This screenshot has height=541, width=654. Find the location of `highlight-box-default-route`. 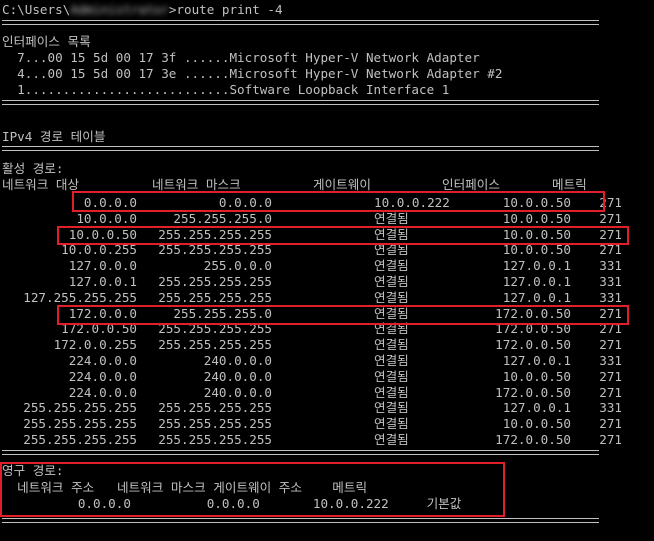

highlight-box-default-route is located at coordinates (338, 201).